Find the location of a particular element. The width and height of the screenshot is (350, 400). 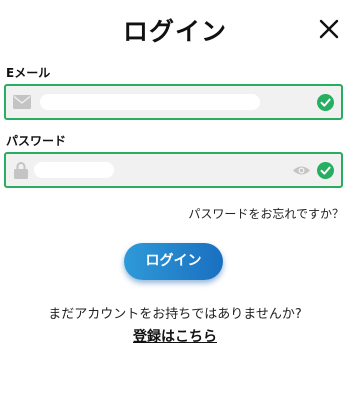

password-label: パスワード is located at coordinates (36, 141).